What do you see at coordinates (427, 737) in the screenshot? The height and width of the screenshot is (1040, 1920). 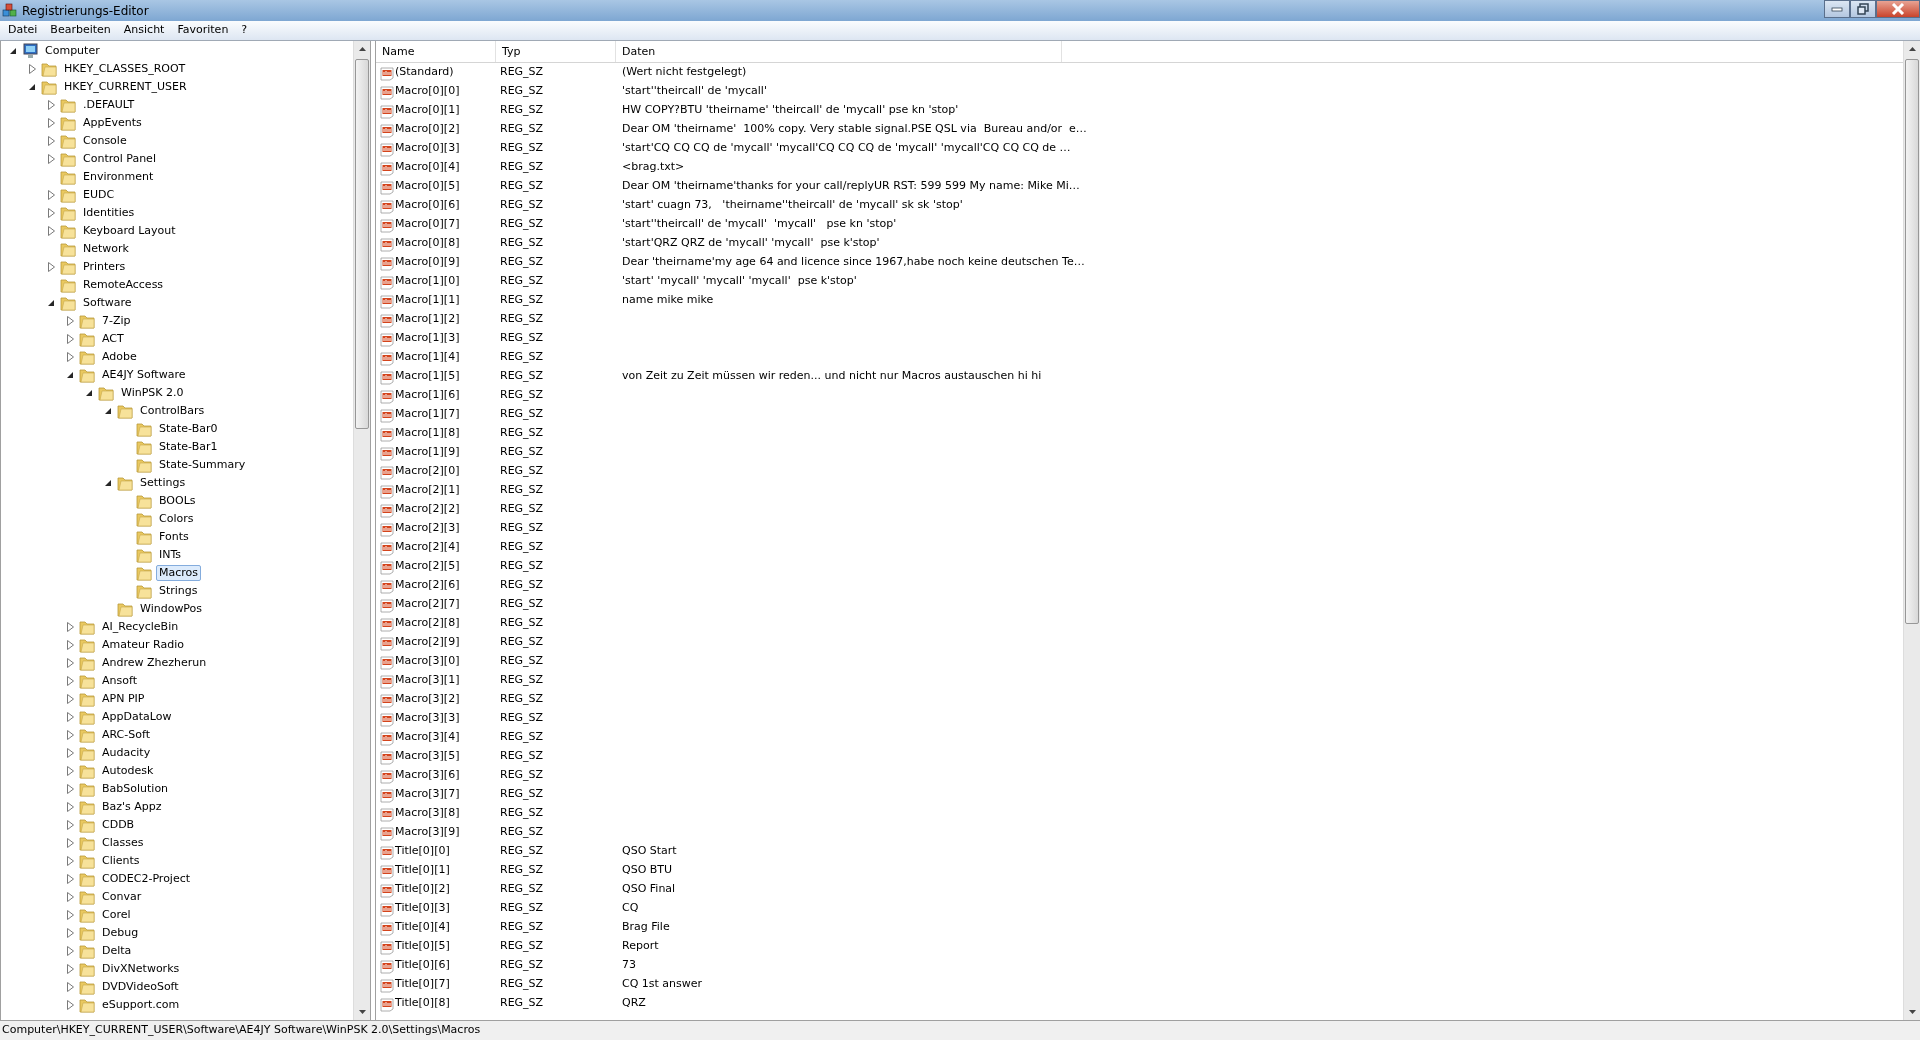 I see `value-name: Macro[3][4]` at bounding box center [427, 737].